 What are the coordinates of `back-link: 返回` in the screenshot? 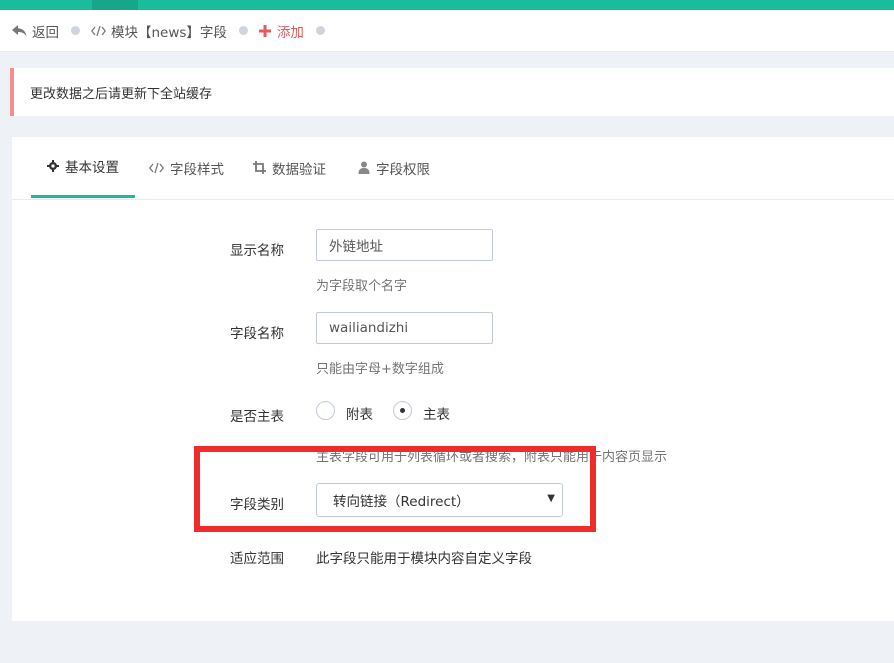 It's located at (35, 31).